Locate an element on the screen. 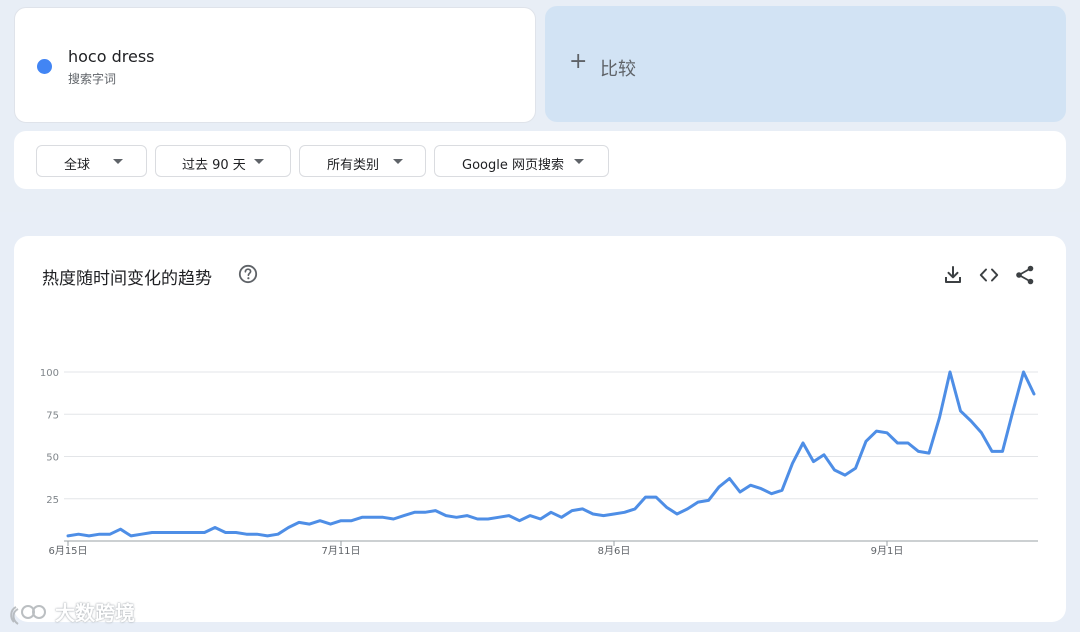  y-tick-label: 25 is located at coordinates (52, 500).